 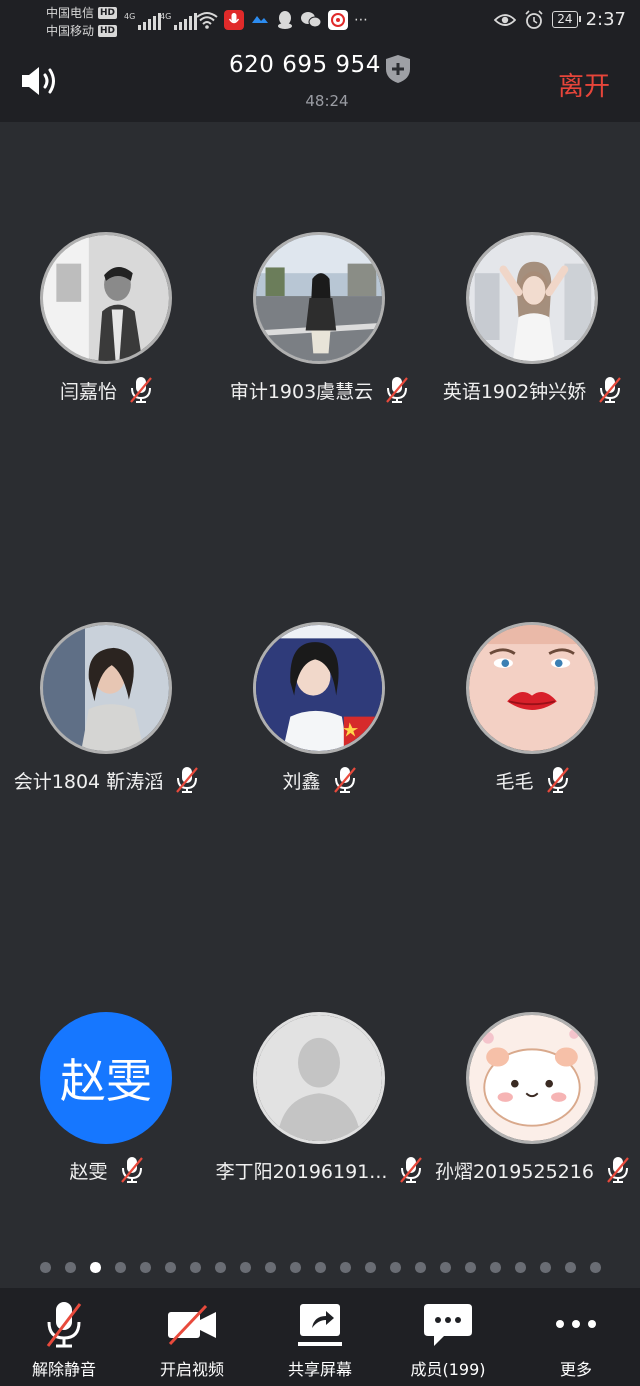 I want to click on video-off-icon, so click(x=192, y=1325).